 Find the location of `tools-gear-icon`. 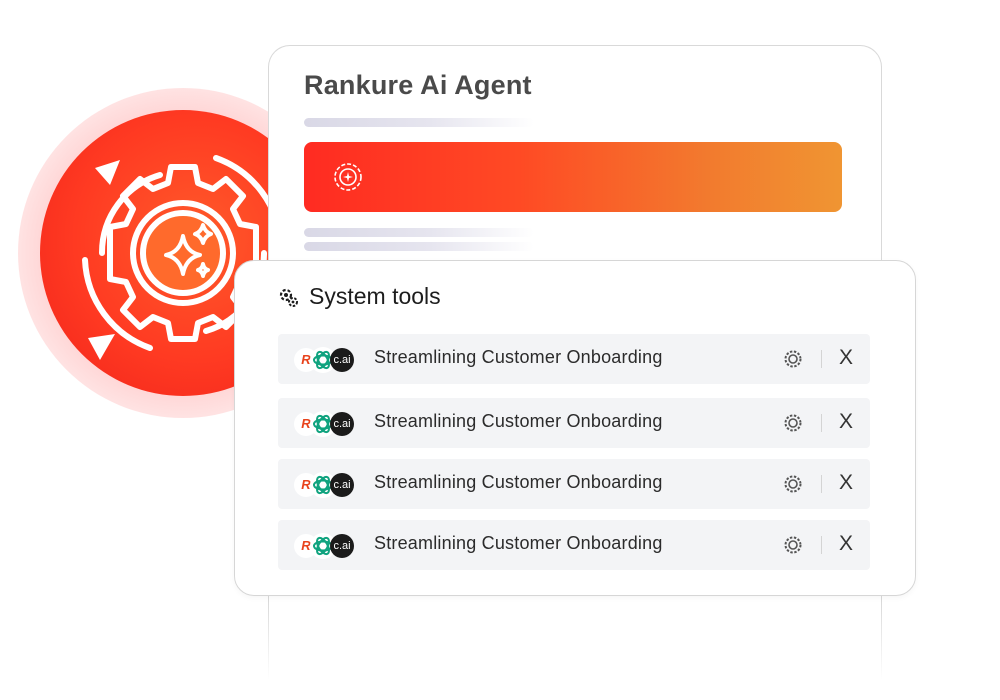

tools-gear-icon is located at coordinates (288, 297).